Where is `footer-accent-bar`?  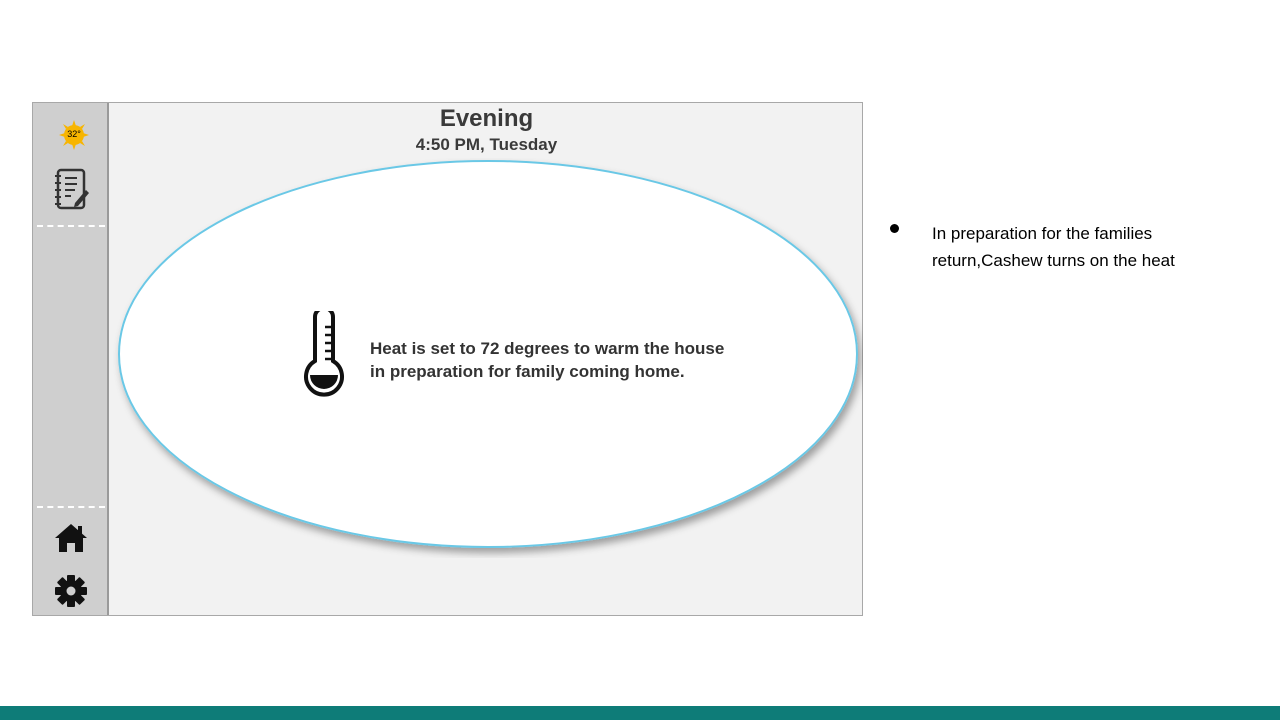
footer-accent-bar is located at coordinates (640, 713).